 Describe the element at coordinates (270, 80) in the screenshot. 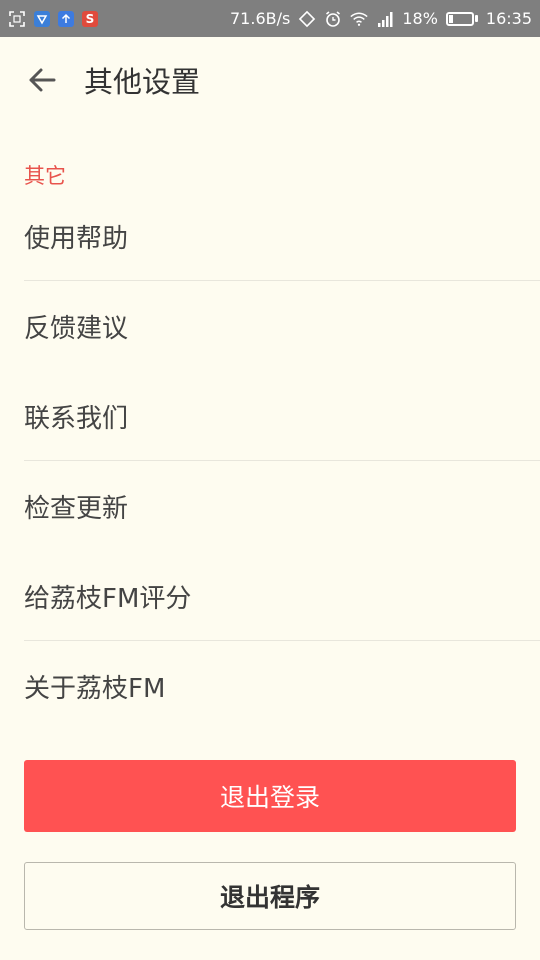

I see `app-header: 其他设置` at that location.